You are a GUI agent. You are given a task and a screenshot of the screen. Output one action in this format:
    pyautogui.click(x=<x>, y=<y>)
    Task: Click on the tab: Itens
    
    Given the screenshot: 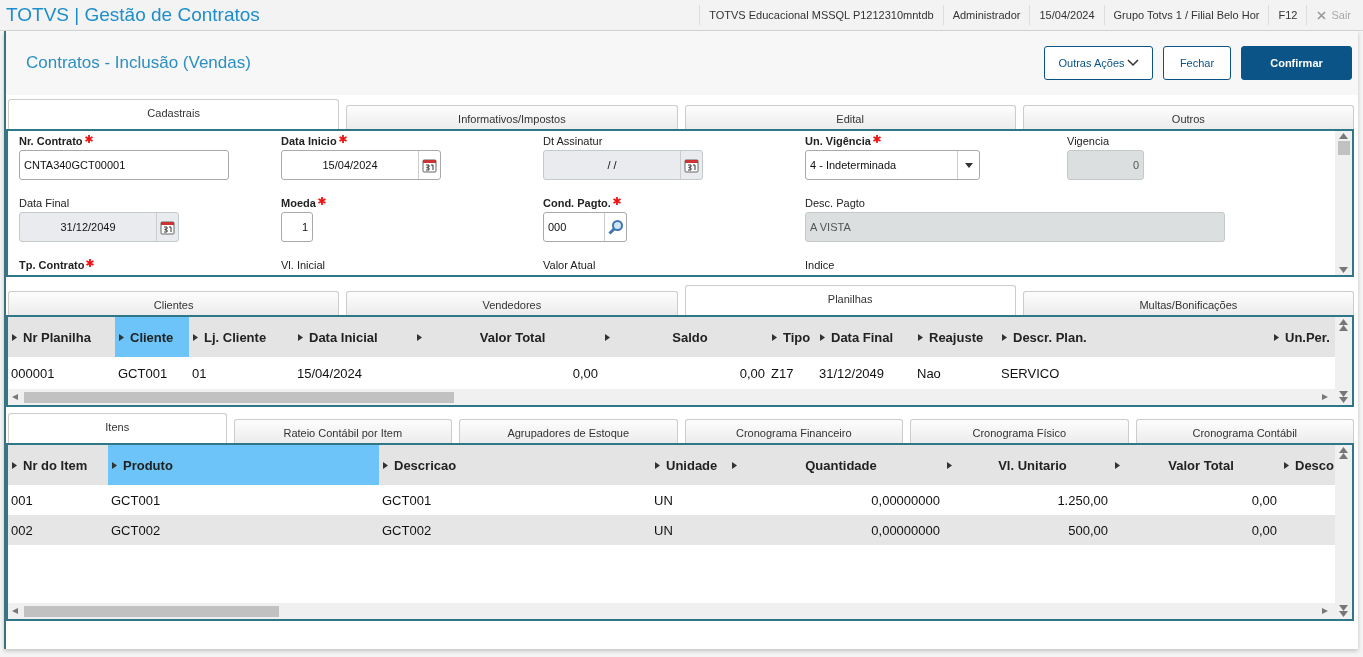 What is the action you would take?
    pyautogui.click(x=117, y=428)
    